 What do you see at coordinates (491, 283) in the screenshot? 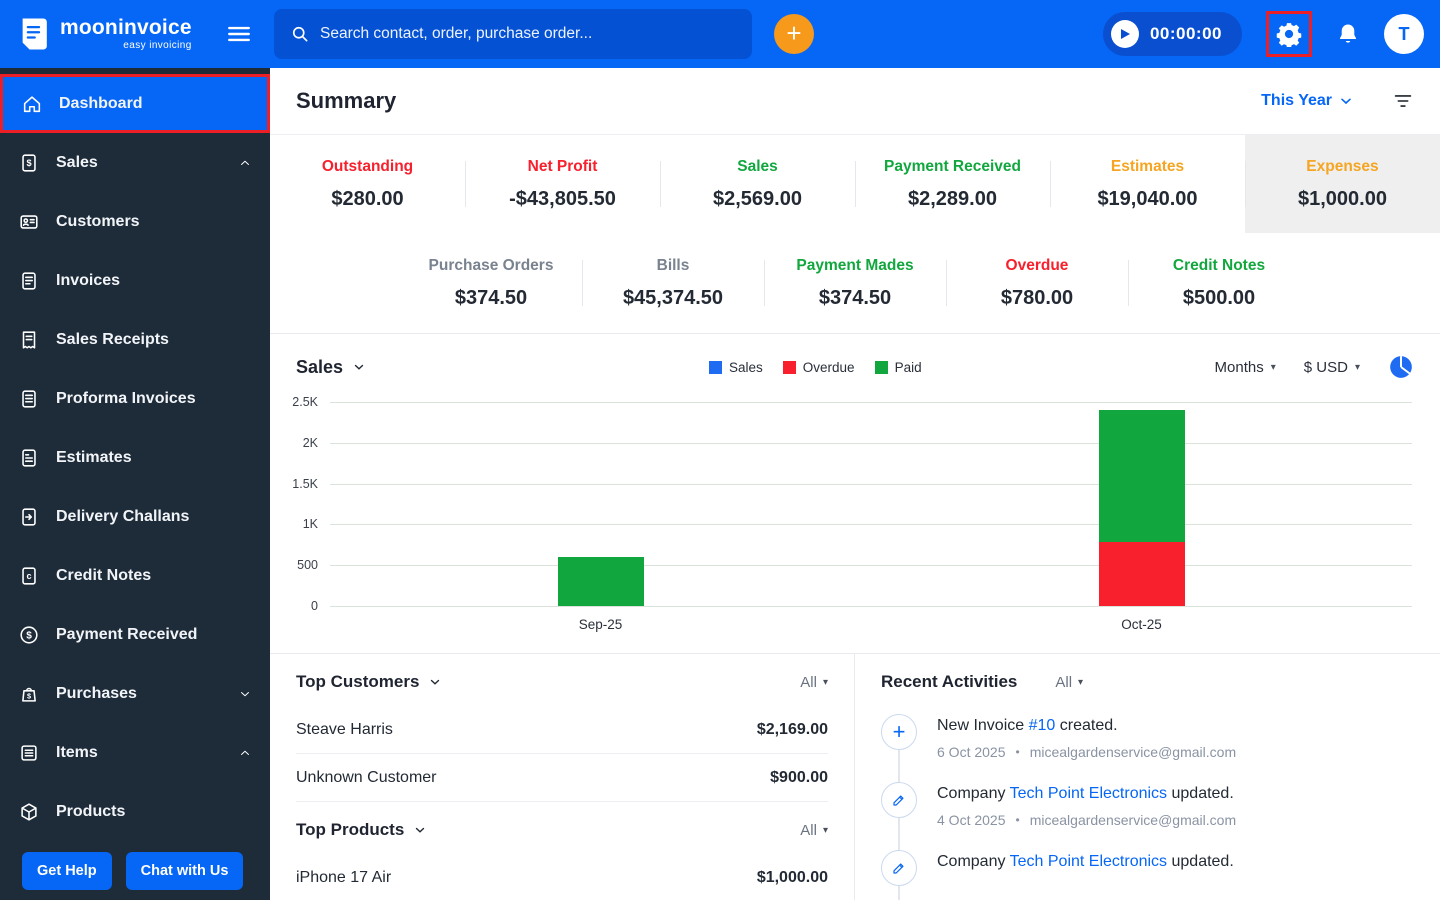
I see `summary-card-purchase-orders: Purchase Orders $374.50` at bounding box center [491, 283].